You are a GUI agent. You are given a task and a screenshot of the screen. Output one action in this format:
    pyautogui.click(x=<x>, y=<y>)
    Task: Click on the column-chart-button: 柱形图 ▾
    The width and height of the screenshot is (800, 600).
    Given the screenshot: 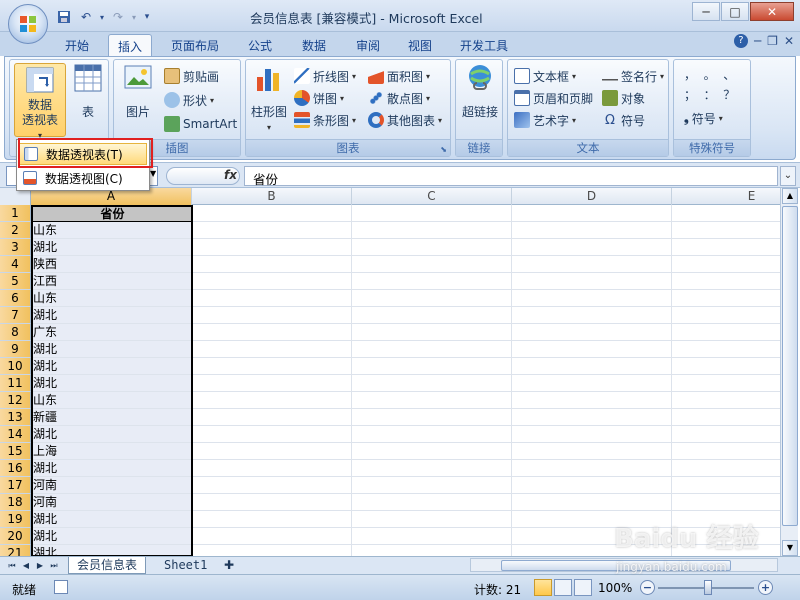 What is the action you would take?
    pyautogui.click(x=269, y=99)
    